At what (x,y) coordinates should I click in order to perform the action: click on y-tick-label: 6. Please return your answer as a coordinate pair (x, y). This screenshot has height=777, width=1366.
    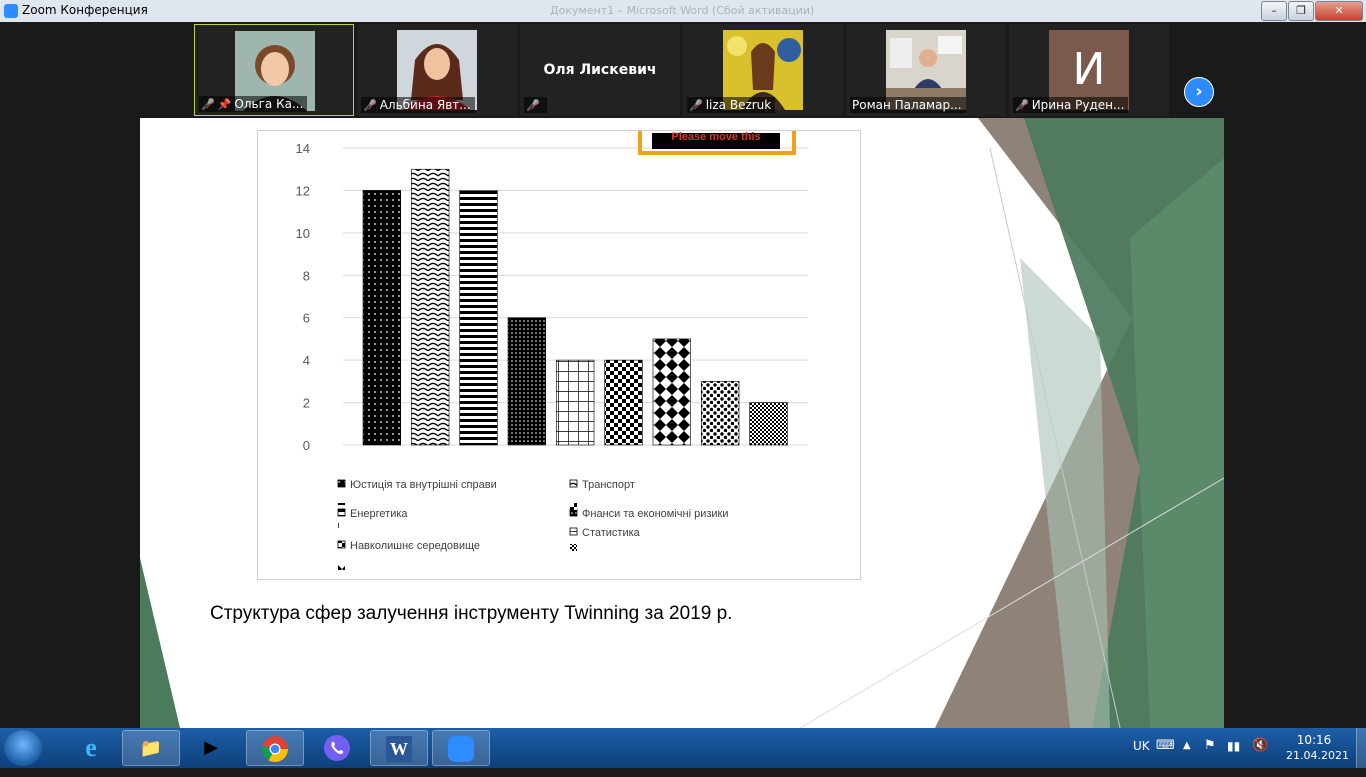
    Looking at the image, I should click on (306, 318).